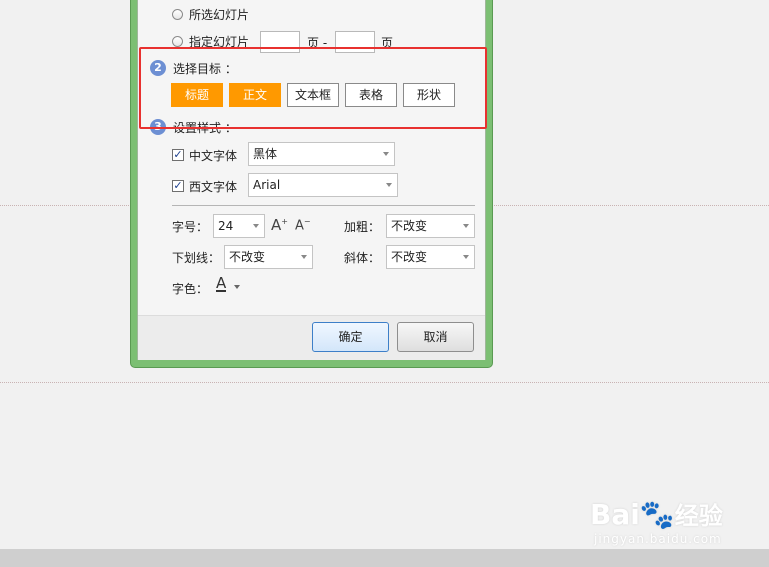  I want to click on bold-value: 不改变, so click(409, 226).